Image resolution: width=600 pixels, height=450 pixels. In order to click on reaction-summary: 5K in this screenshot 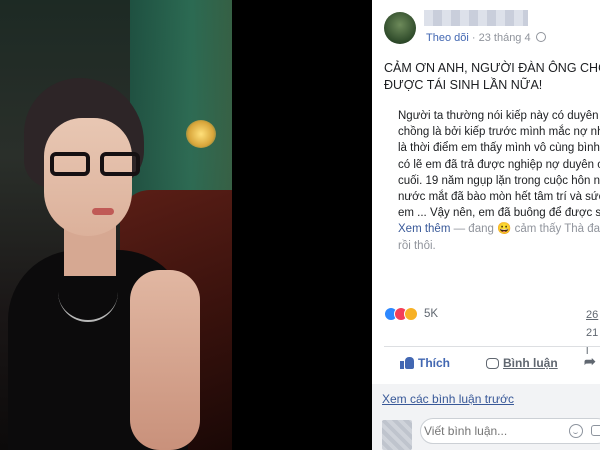, I will do `click(411, 314)`.